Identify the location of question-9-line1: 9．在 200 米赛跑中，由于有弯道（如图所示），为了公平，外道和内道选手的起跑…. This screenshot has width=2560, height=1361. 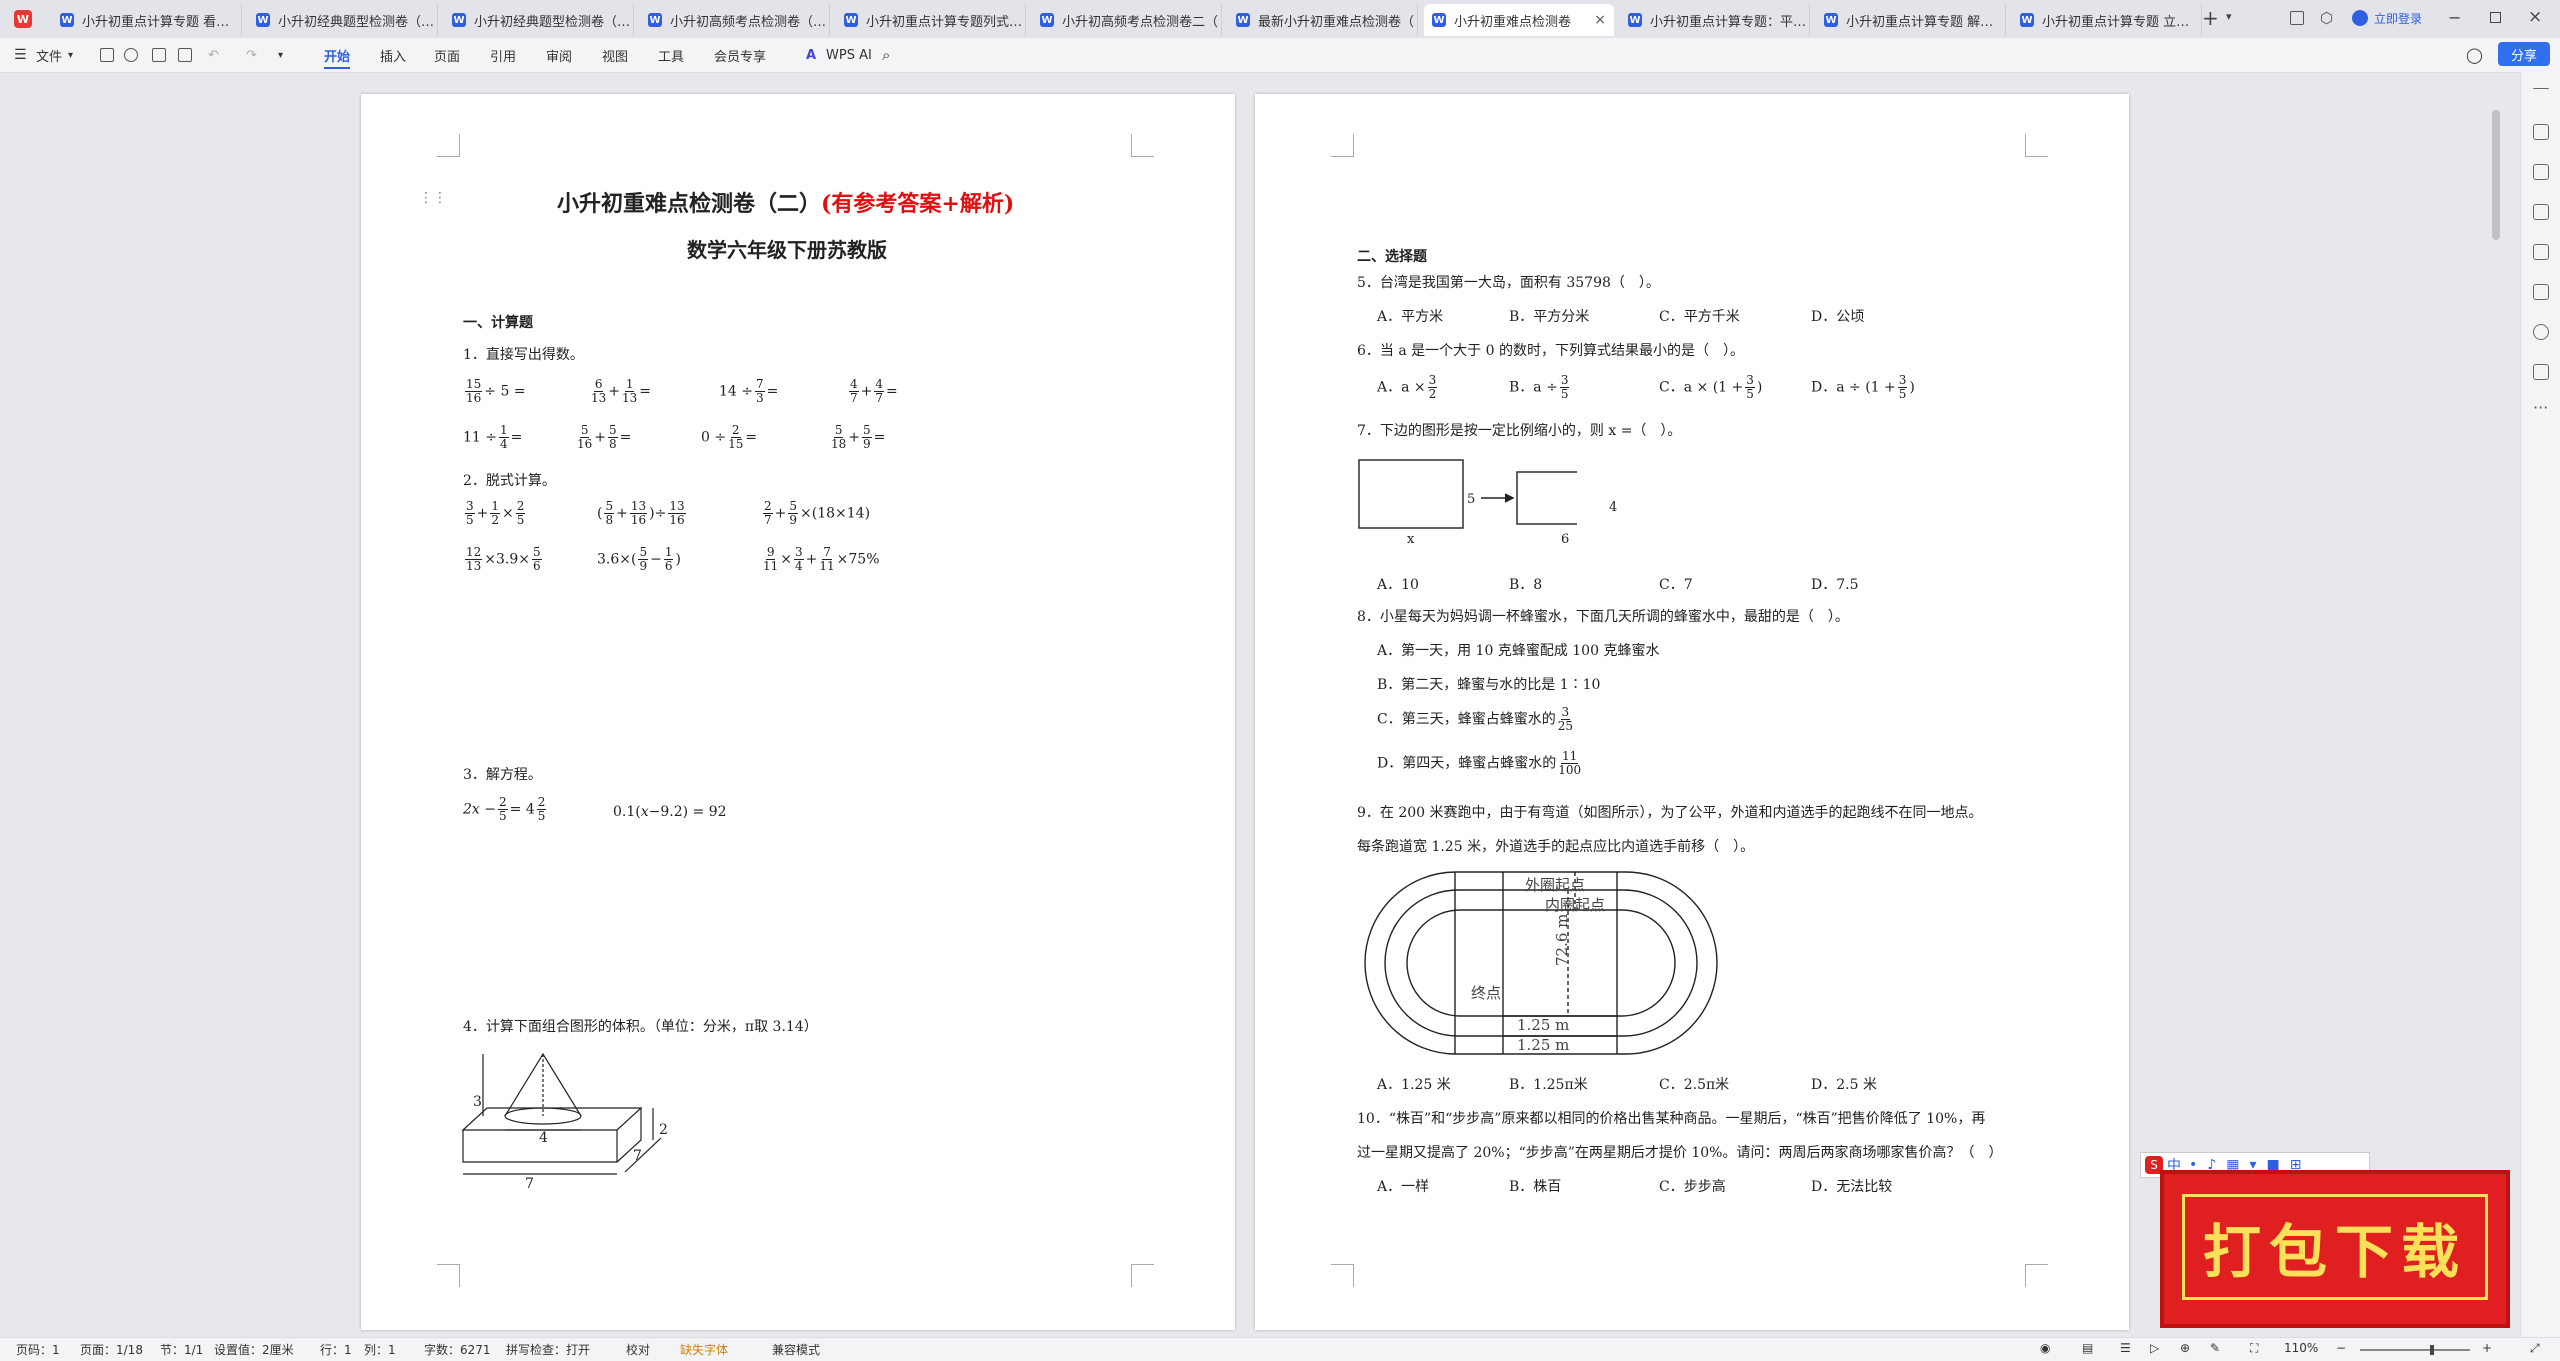
(1670, 813).